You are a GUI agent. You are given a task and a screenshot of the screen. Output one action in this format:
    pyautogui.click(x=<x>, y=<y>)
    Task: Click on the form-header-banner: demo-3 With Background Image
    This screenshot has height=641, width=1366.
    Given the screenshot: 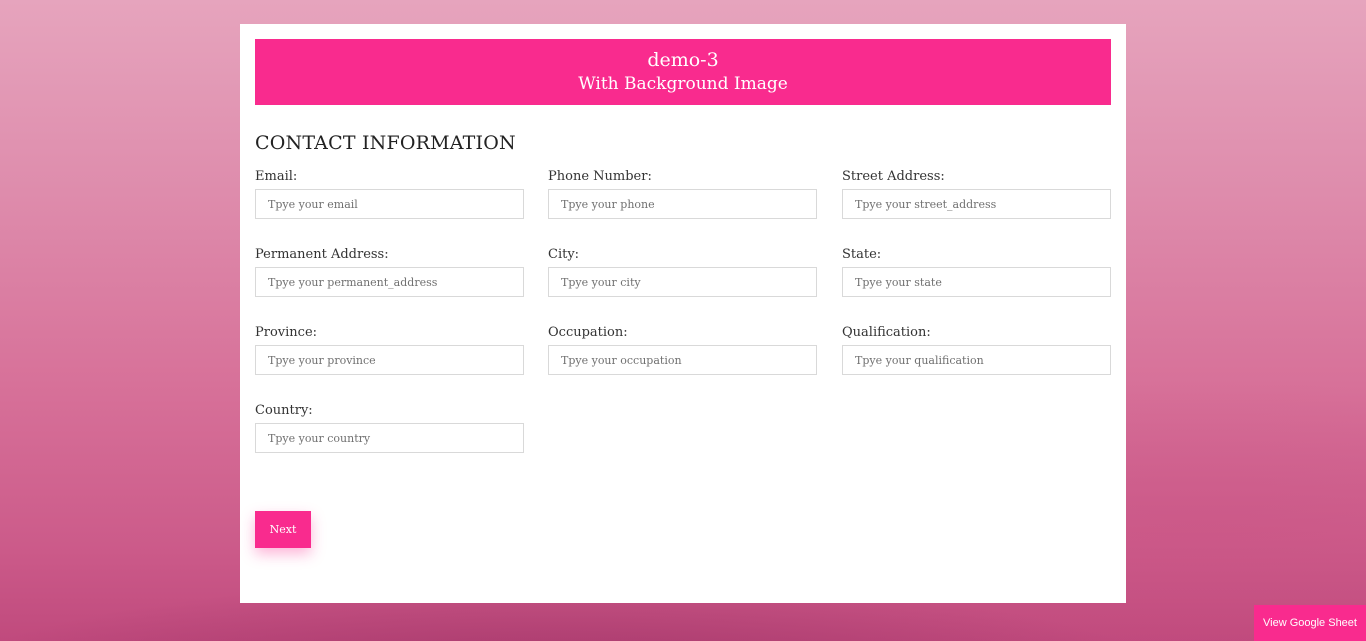 What is the action you would take?
    pyautogui.click(x=683, y=72)
    